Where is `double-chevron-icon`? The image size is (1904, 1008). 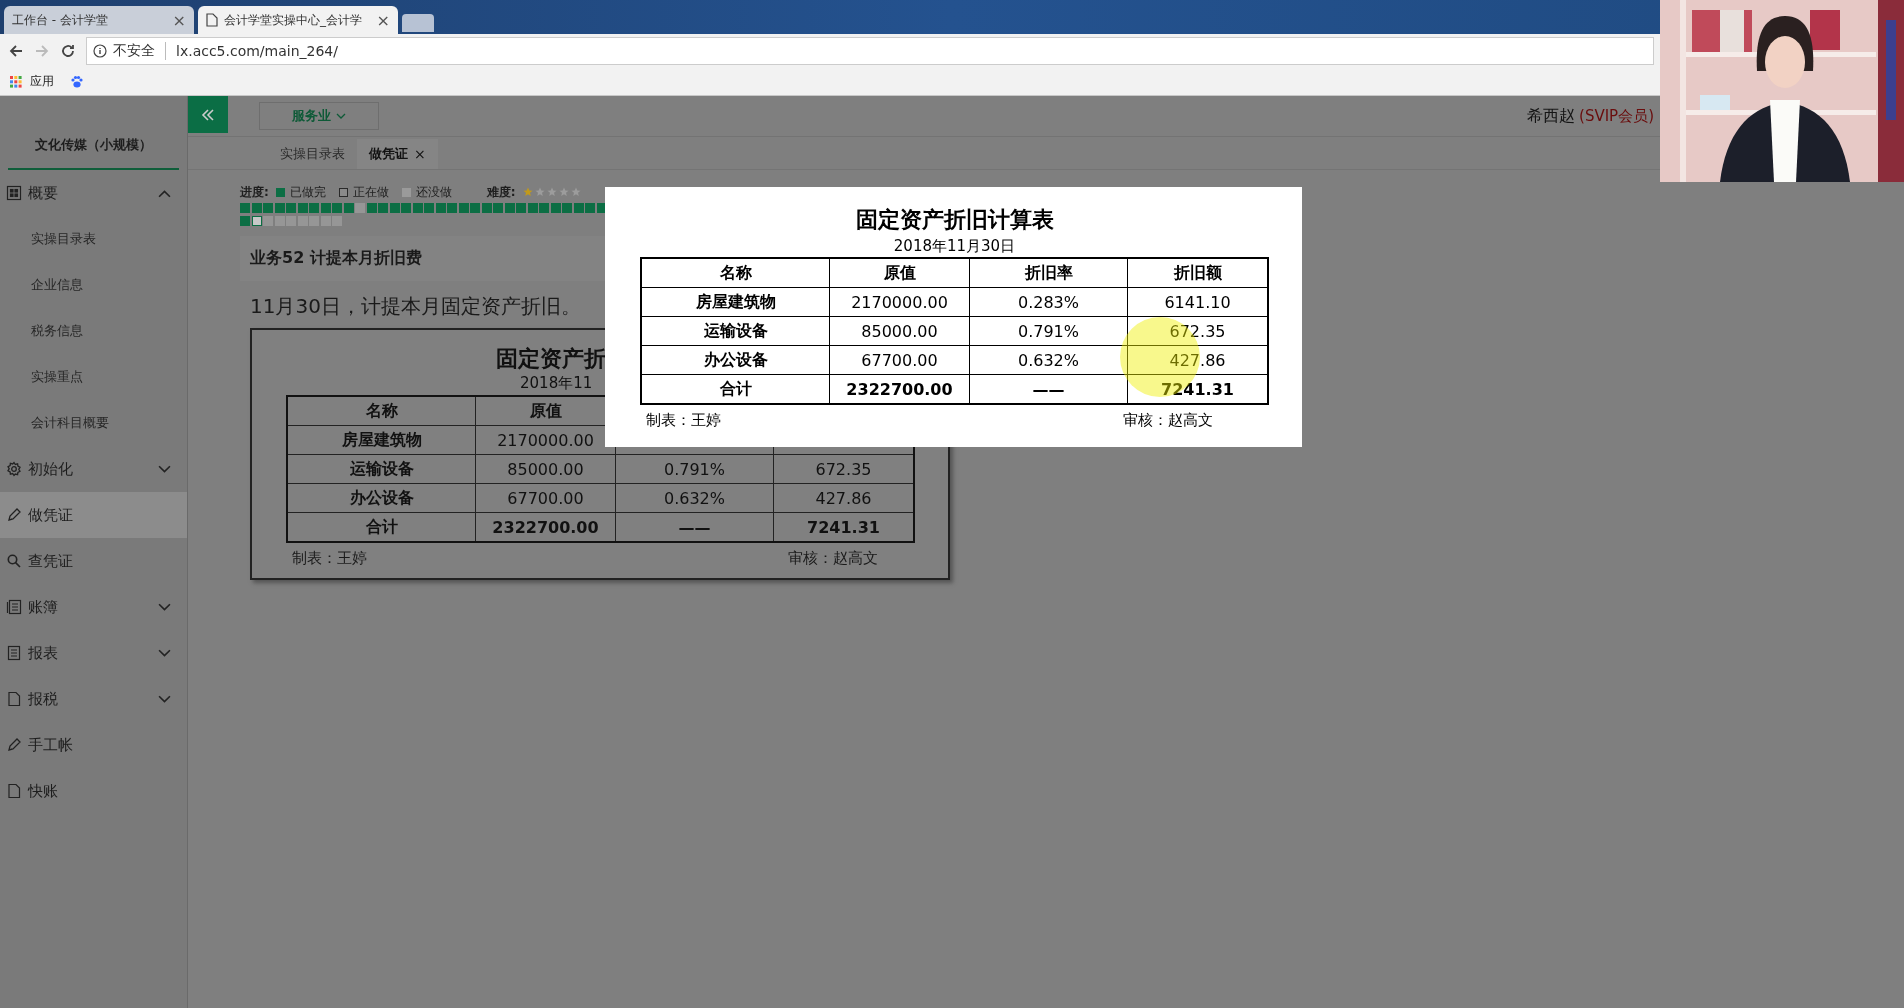
double-chevron-icon is located at coordinates (208, 114).